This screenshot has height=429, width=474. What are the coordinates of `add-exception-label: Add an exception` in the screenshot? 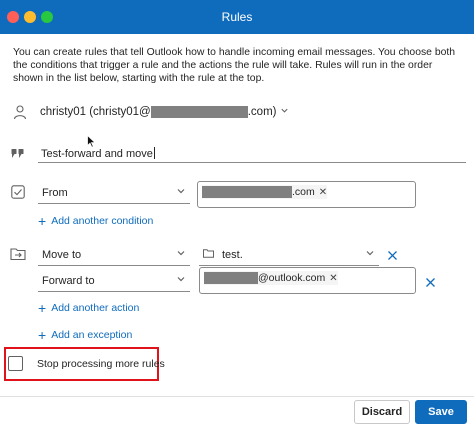 It's located at (92, 335).